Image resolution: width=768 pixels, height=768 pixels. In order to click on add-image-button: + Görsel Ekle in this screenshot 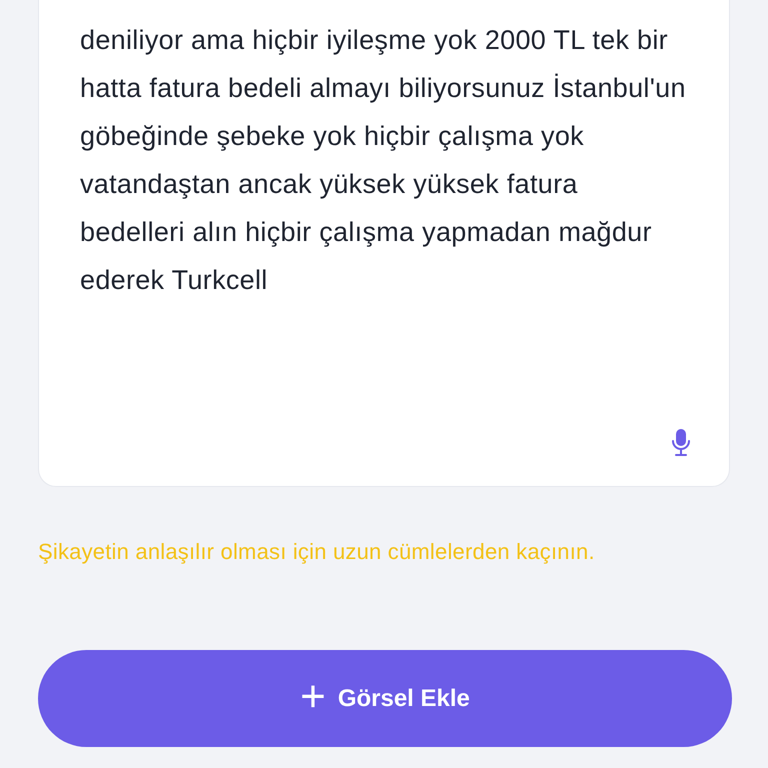, I will do `click(385, 698)`.